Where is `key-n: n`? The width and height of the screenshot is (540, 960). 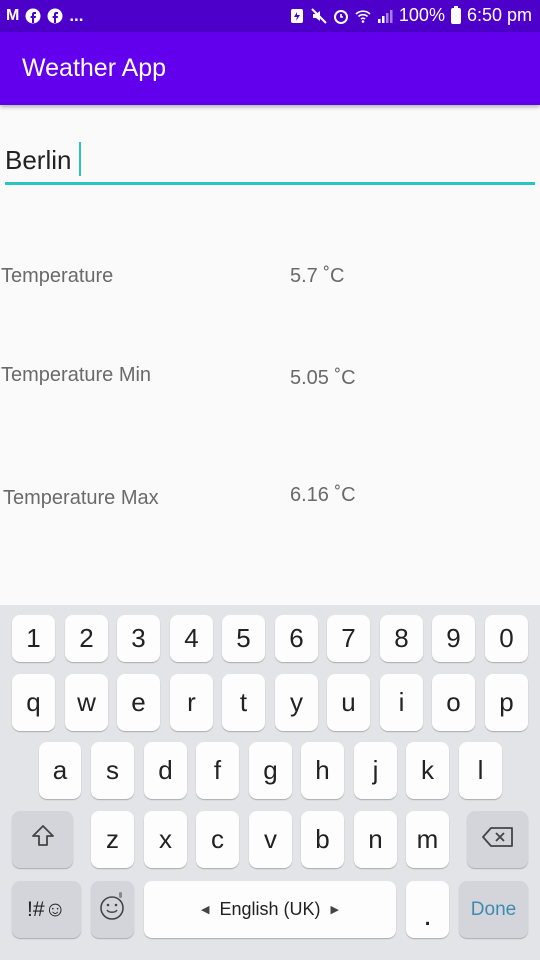 key-n: n is located at coordinates (375, 839).